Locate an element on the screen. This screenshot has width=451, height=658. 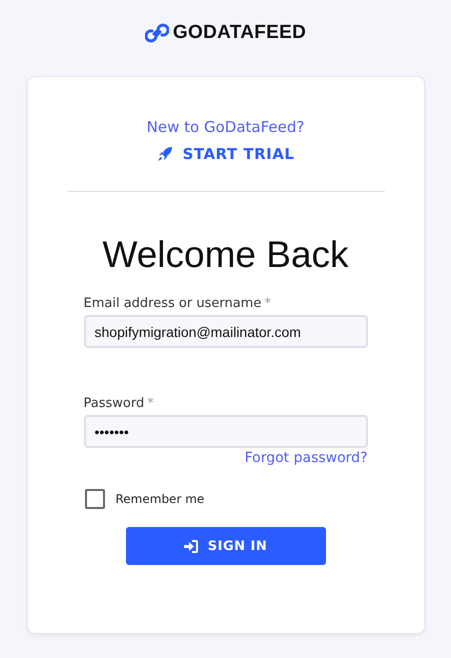
logo-text: GODATAFEED is located at coordinates (239, 33).